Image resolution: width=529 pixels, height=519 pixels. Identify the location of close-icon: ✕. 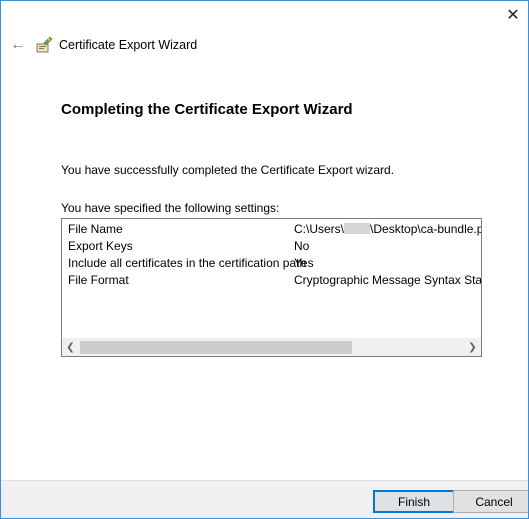
(513, 15).